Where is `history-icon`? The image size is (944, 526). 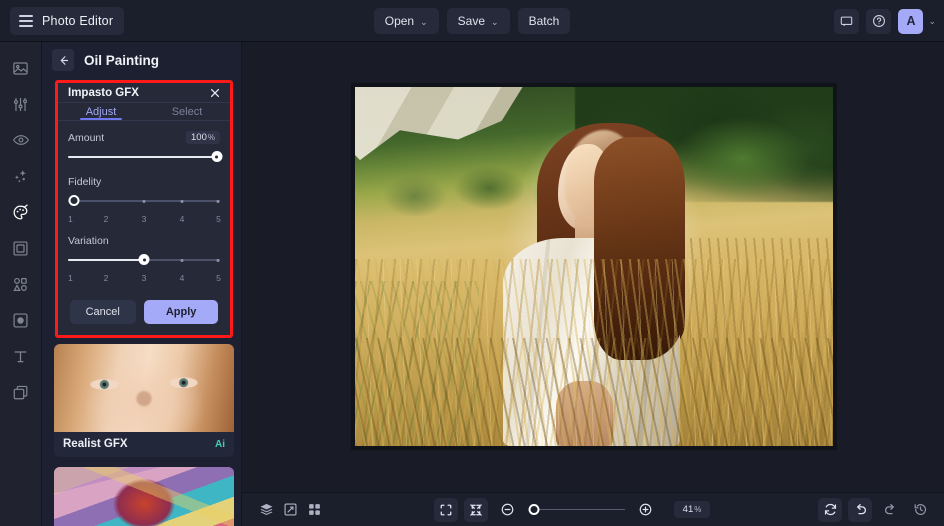
history-icon is located at coordinates (920, 509).